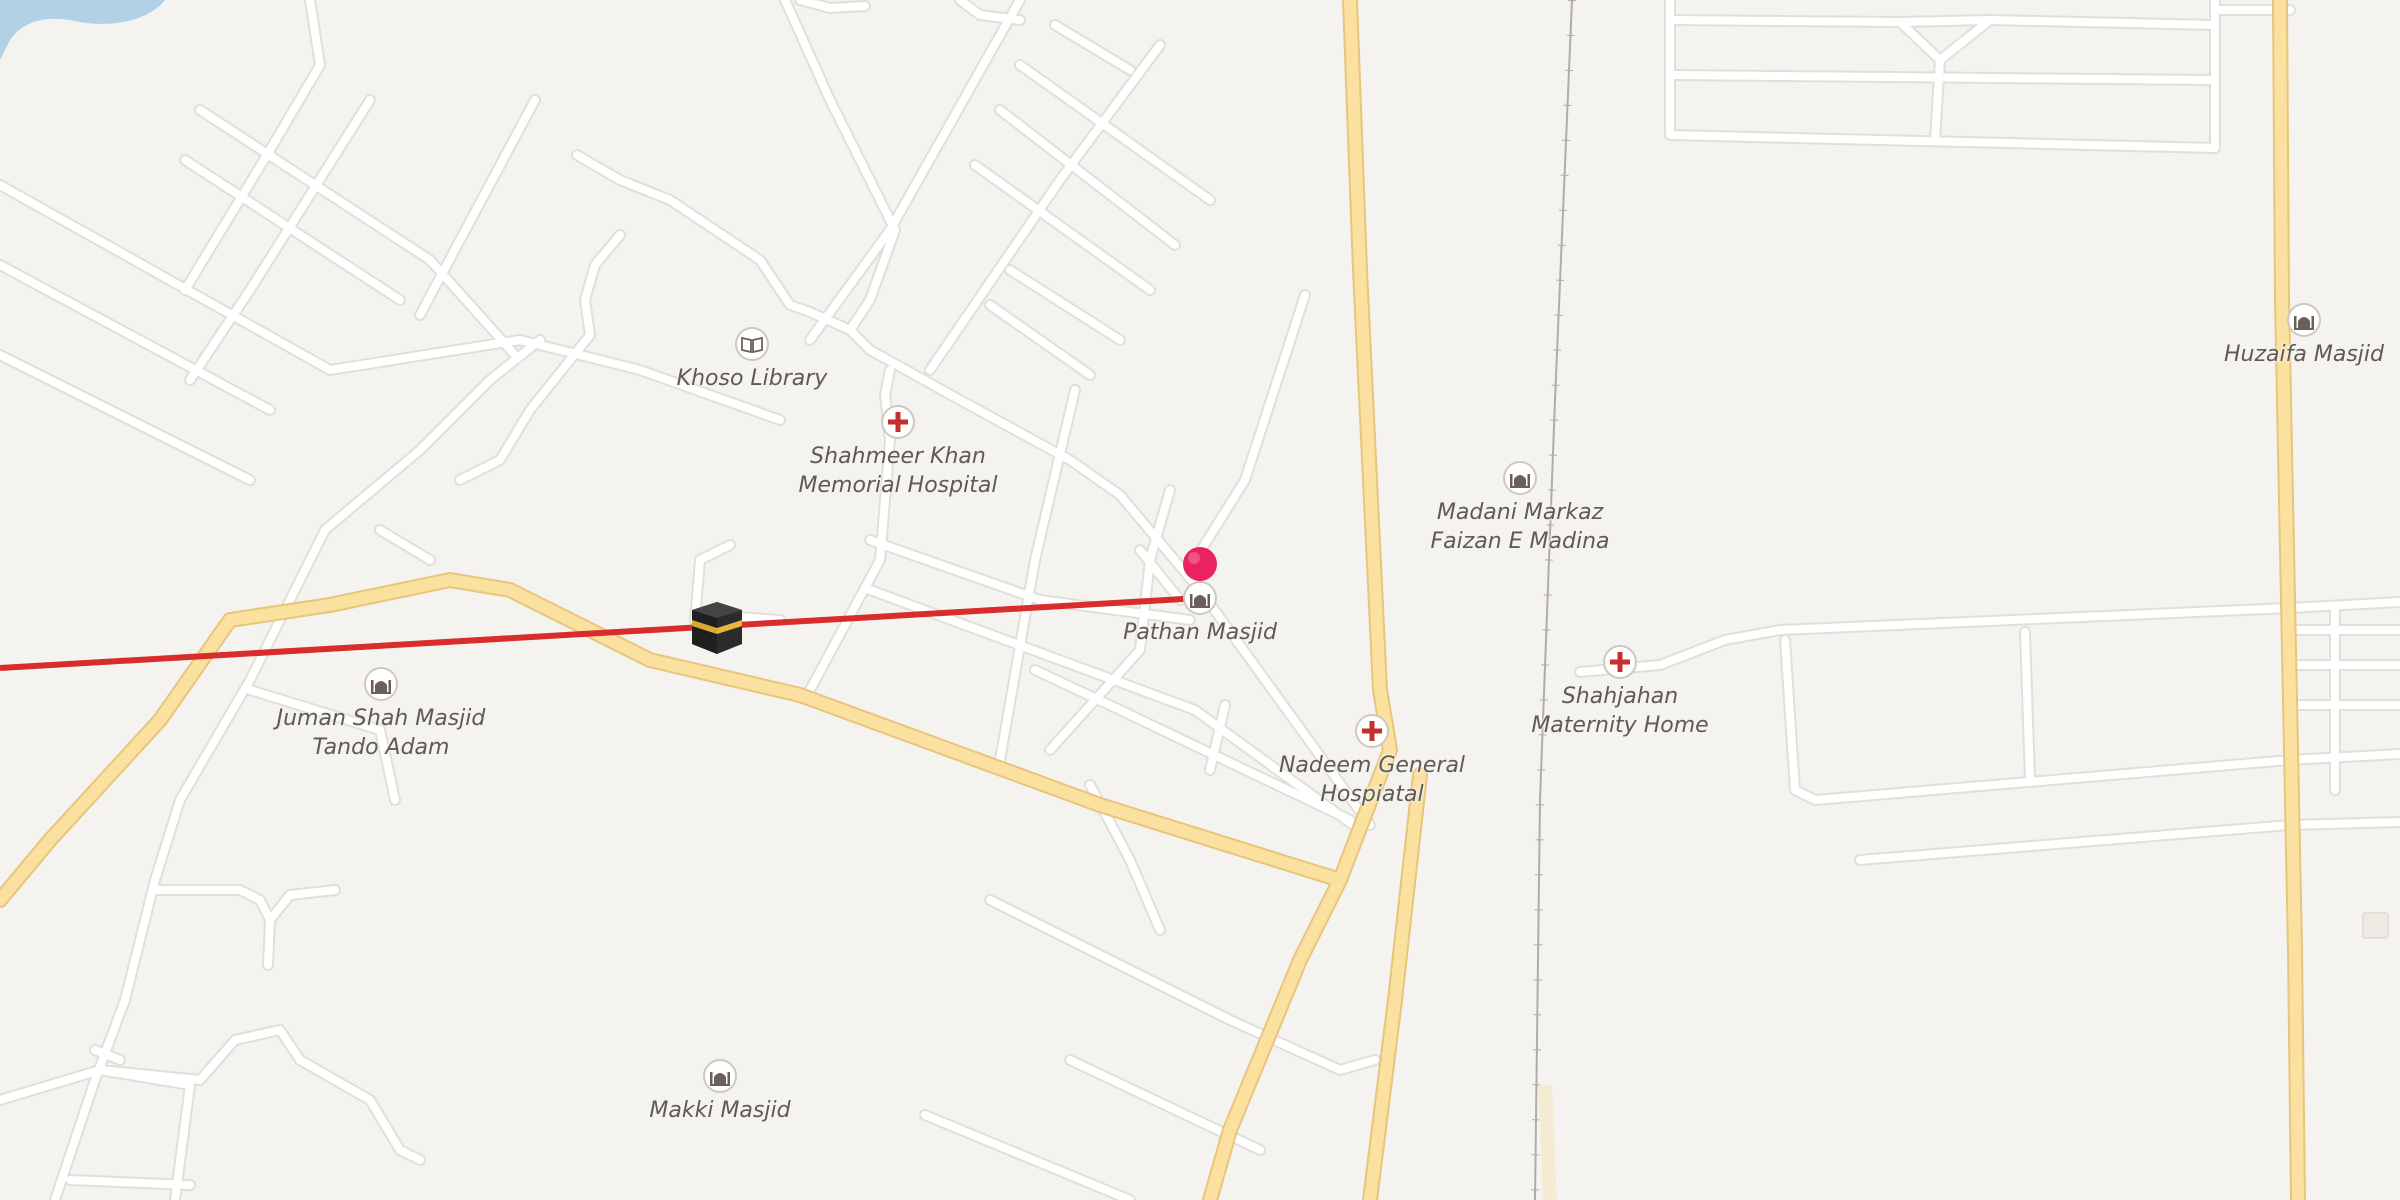 This screenshot has width=2400, height=1200. What do you see at coordinates (381, 718) in the screenshot?
I see `poi-label-line-1: Juman Shah Masjid` at bounding box center [381, 718].